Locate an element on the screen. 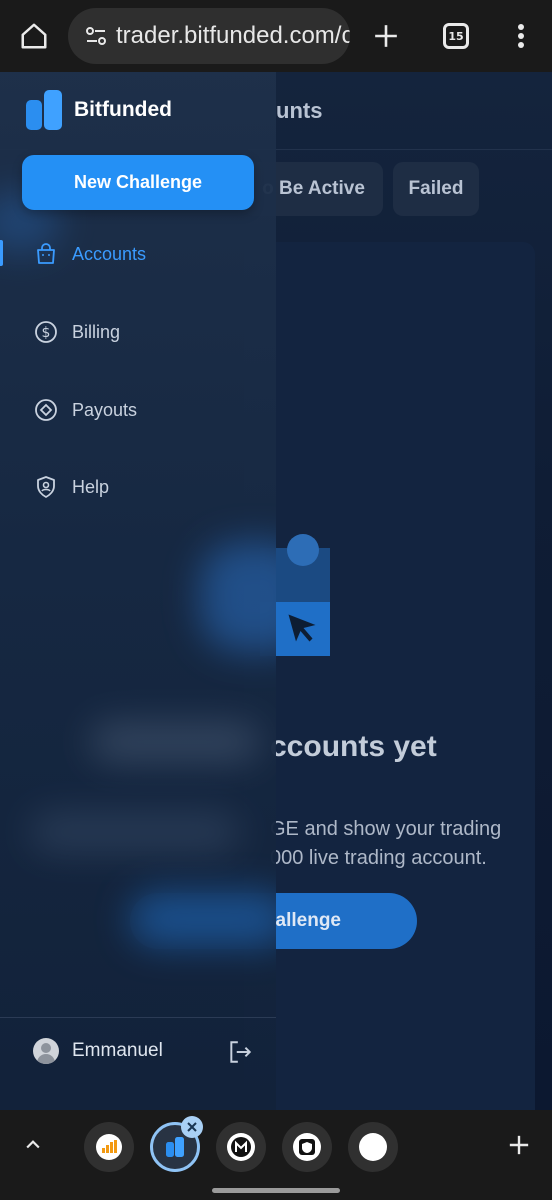 The width and height of the screenshot is (552, 1200). filter-failed: Failed is located at coordinates (436, 189).